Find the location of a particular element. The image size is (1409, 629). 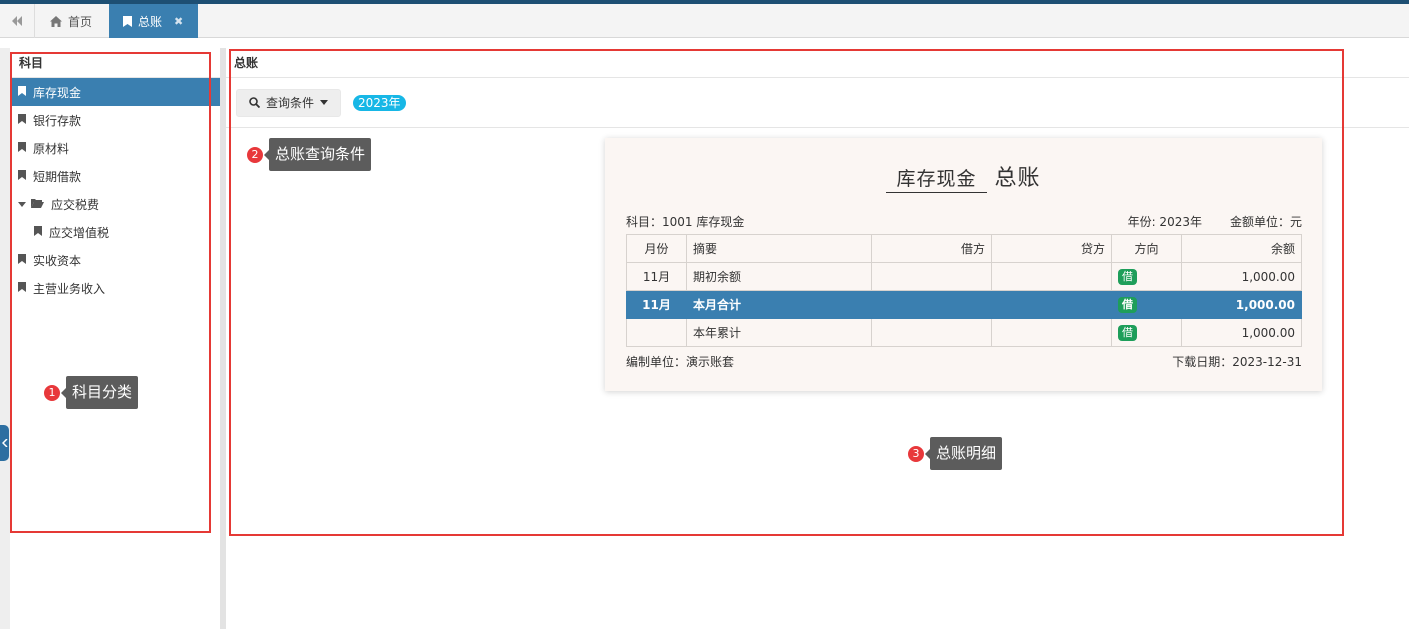

collapse-sidebar-button is located at coordinates (4, 443).